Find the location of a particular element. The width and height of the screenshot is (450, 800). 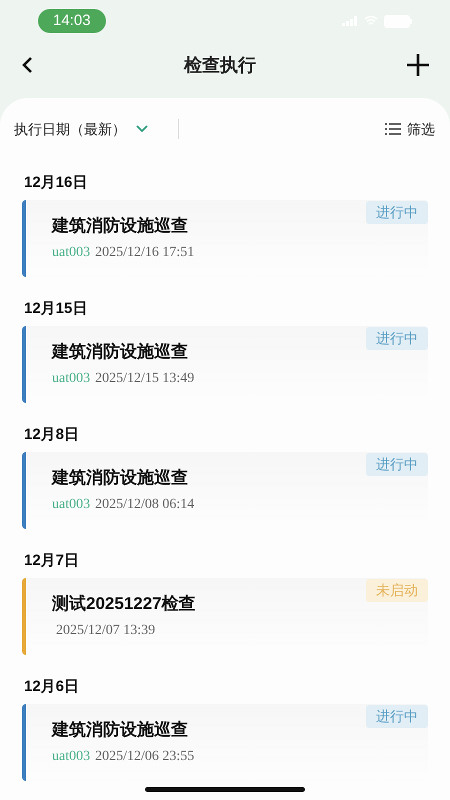

date-heading: 12月6日 is located at coordinates (51, 687).